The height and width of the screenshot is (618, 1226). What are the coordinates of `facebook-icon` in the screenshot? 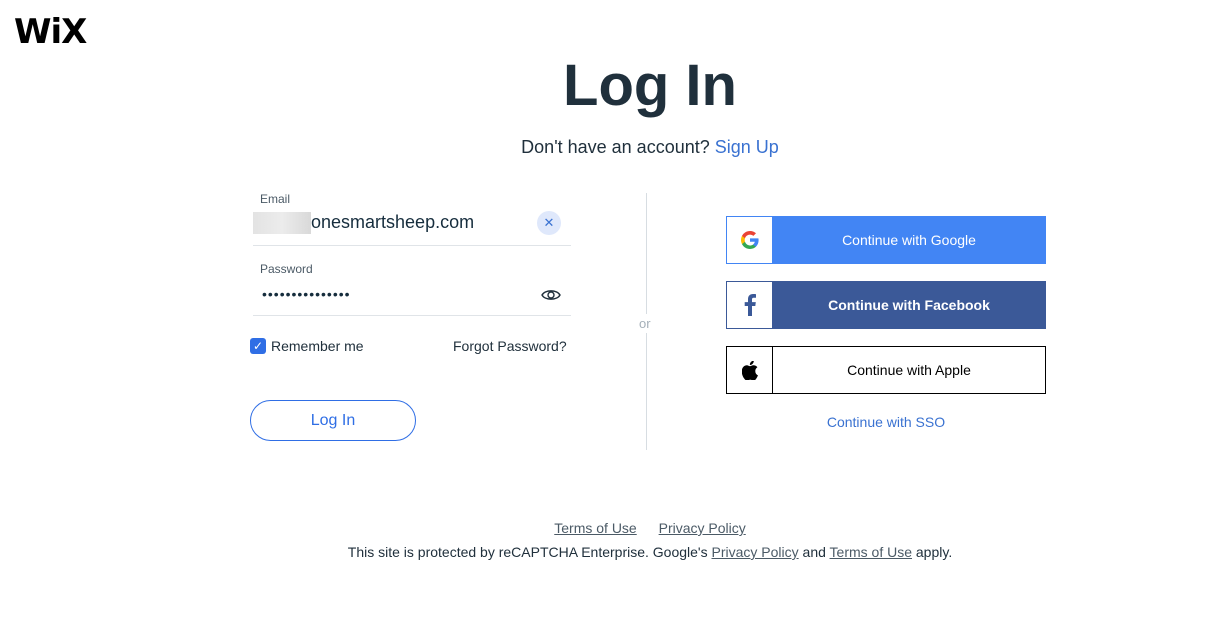 It's located at (750, 305).